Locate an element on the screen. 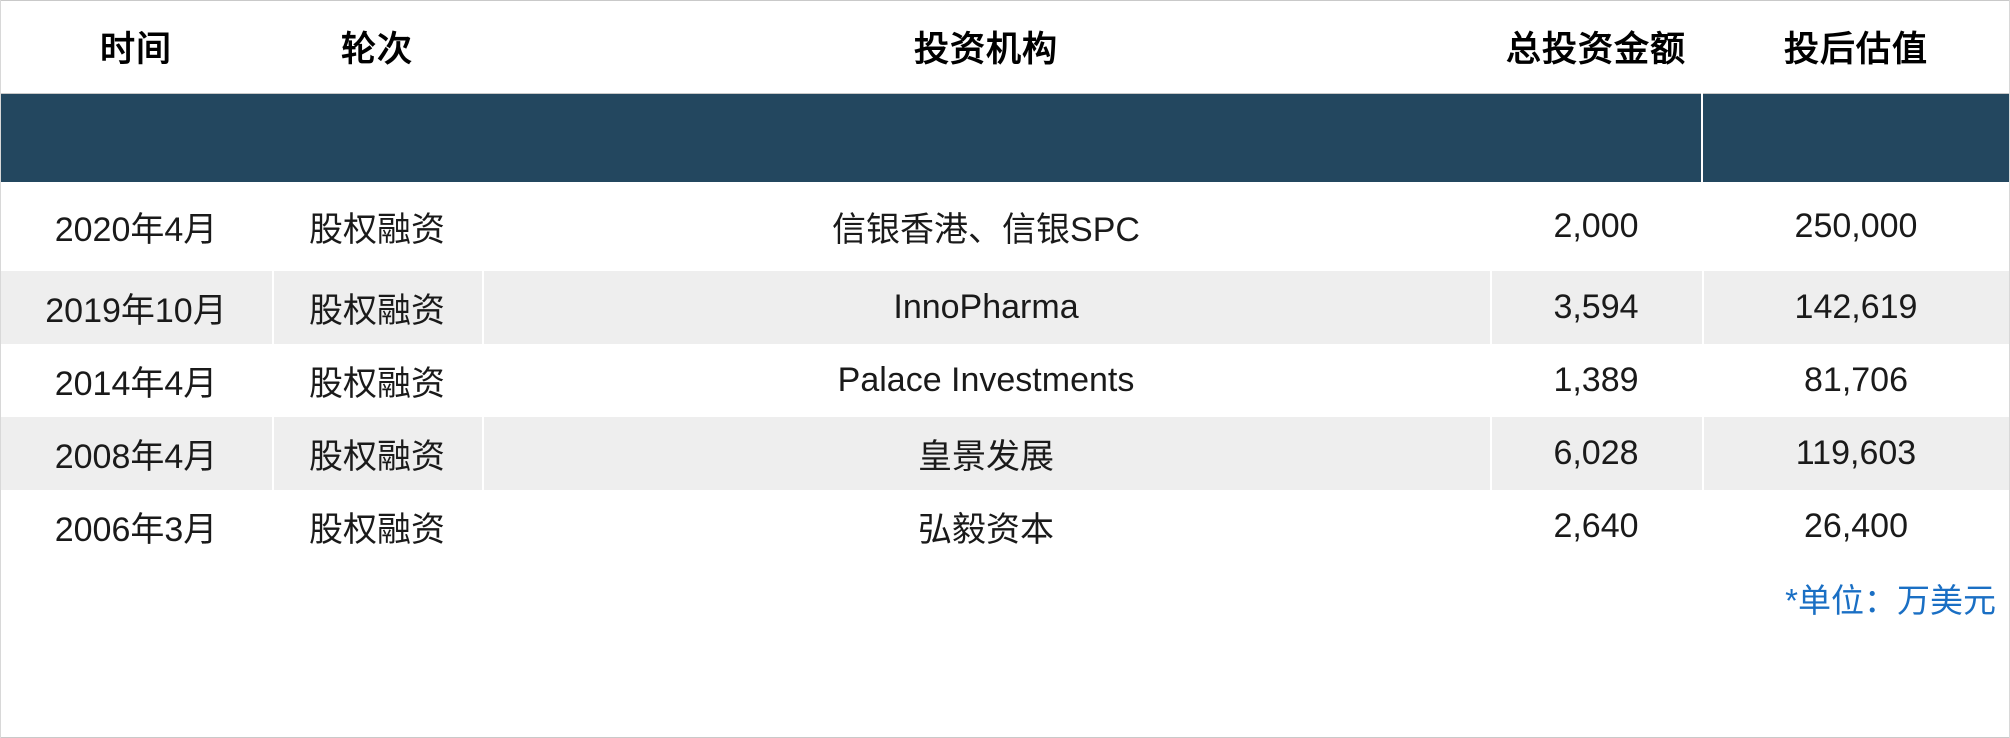 This screenshot has width=2010, height=738. cell-post-money-valuation: 119,603 is located at coordinates (1856, 453).